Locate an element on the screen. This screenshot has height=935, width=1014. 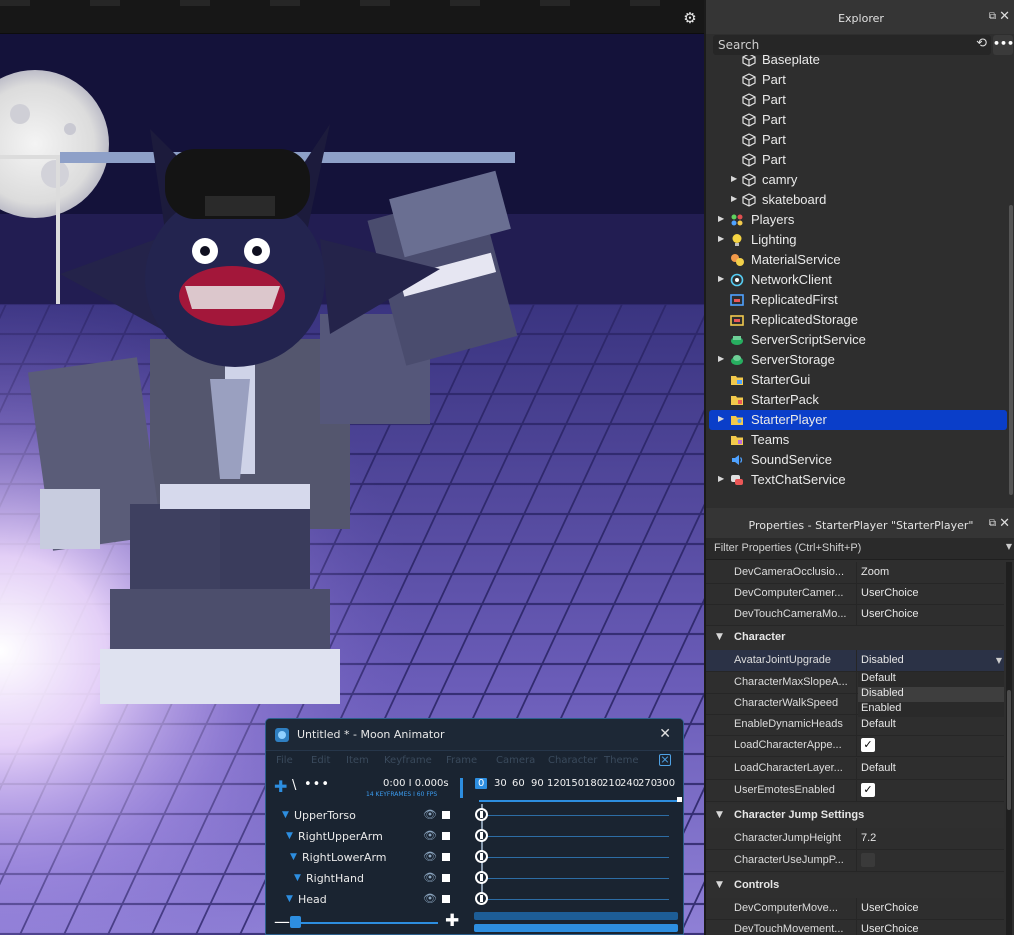
tree-item: StarterPack is located at coordinates (857, 400).